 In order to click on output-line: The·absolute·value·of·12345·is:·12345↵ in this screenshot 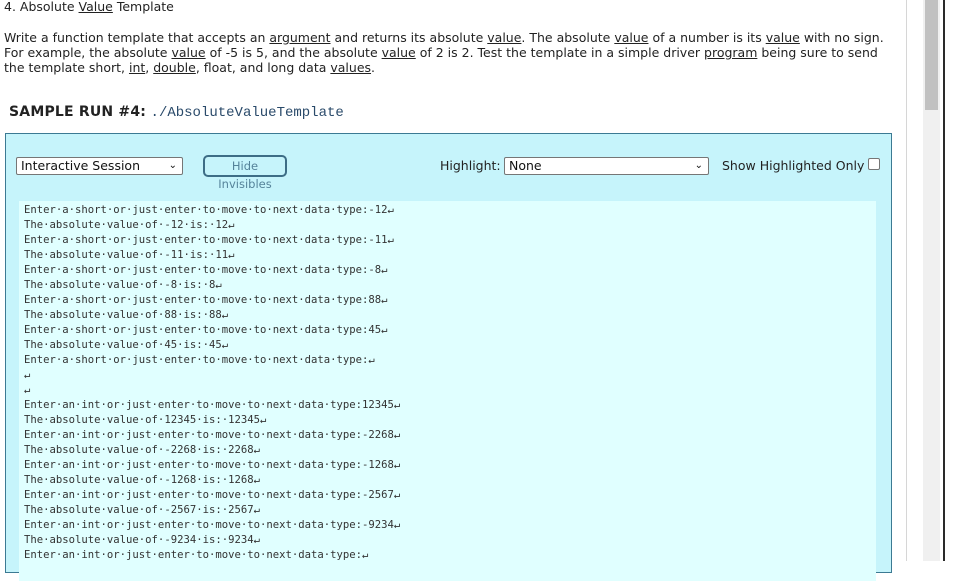, I will do `click(145, 420)`.